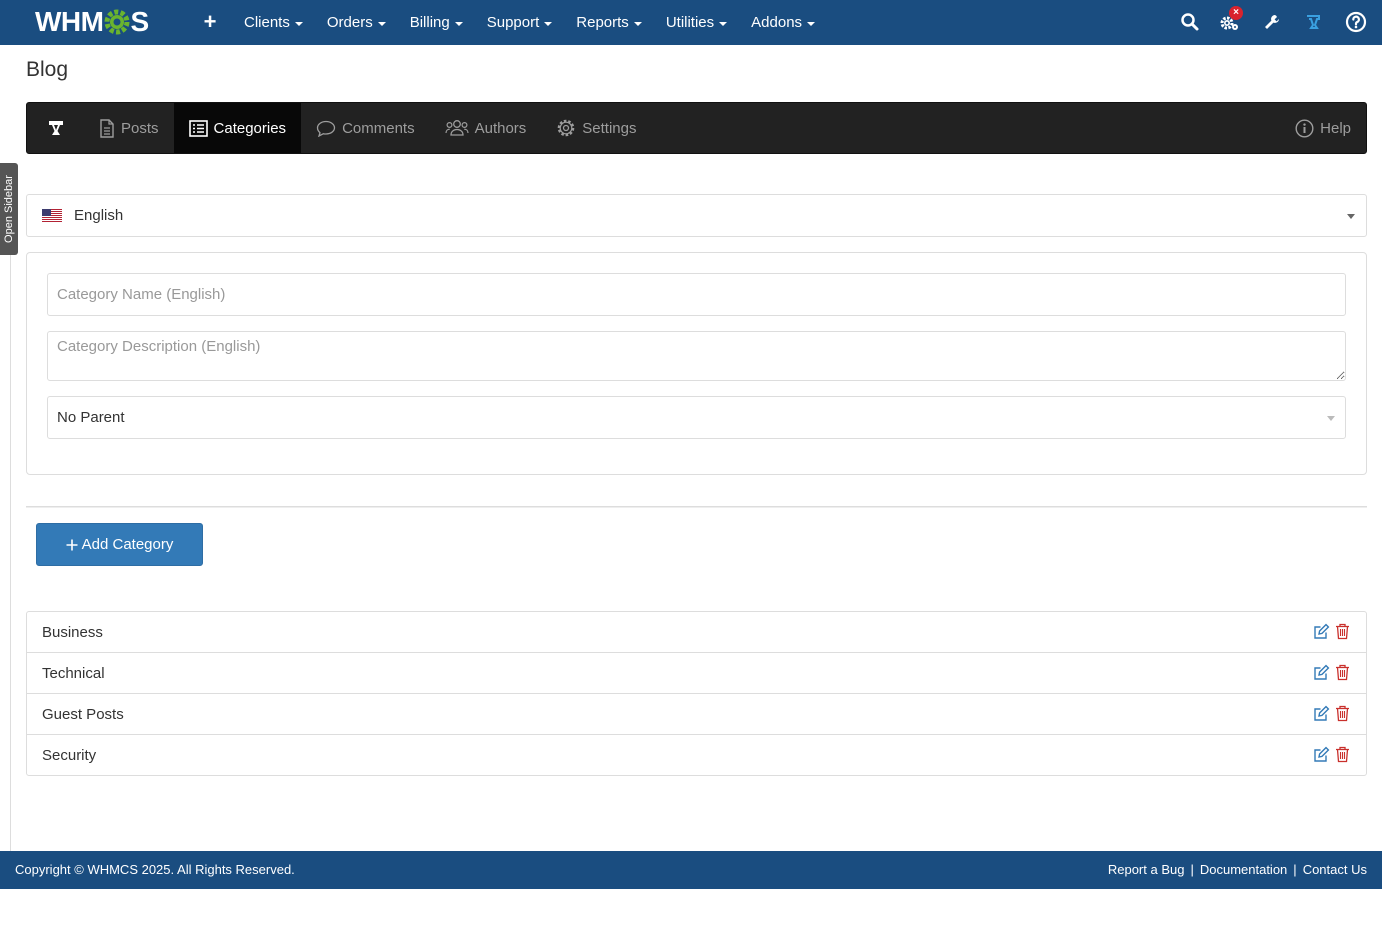 This screenshot has height=944, width=1382. I want to click on parent-value: No Parent, so click(91, 417).